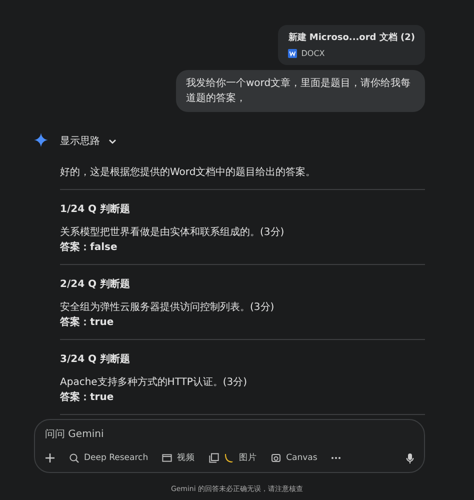  Describe the element at coordinates (88, 141) in the screenshot. I see `show-thinking-button: 显示思路` at that location.